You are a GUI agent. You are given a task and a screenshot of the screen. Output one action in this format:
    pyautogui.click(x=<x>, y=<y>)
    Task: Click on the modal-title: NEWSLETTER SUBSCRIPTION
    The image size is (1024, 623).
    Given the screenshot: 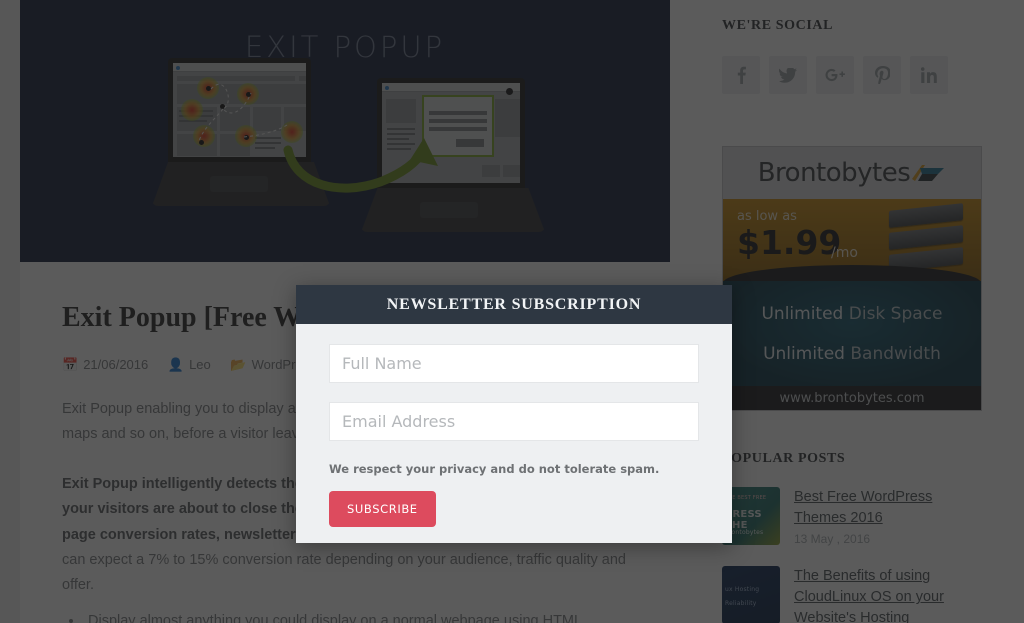 What is the action you would take?
    pyautogui.click(x=514, y=304)
    